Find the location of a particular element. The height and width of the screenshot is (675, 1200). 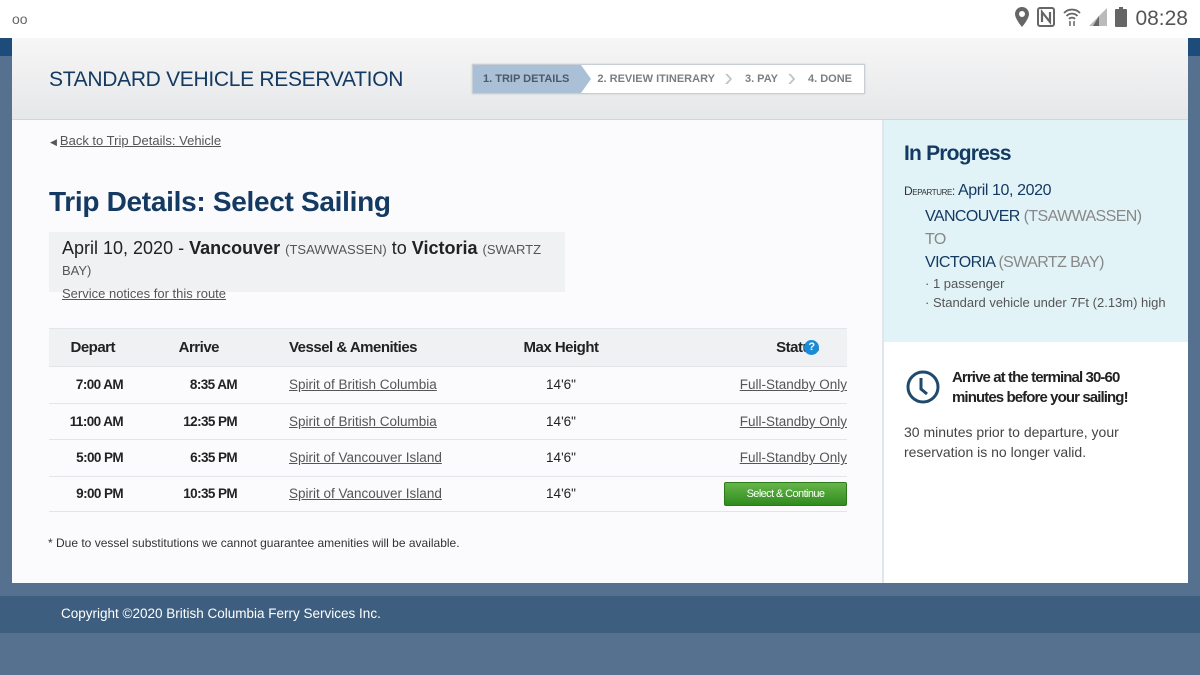

route-from-city: Vancouver is located at coordinates (235, 248).